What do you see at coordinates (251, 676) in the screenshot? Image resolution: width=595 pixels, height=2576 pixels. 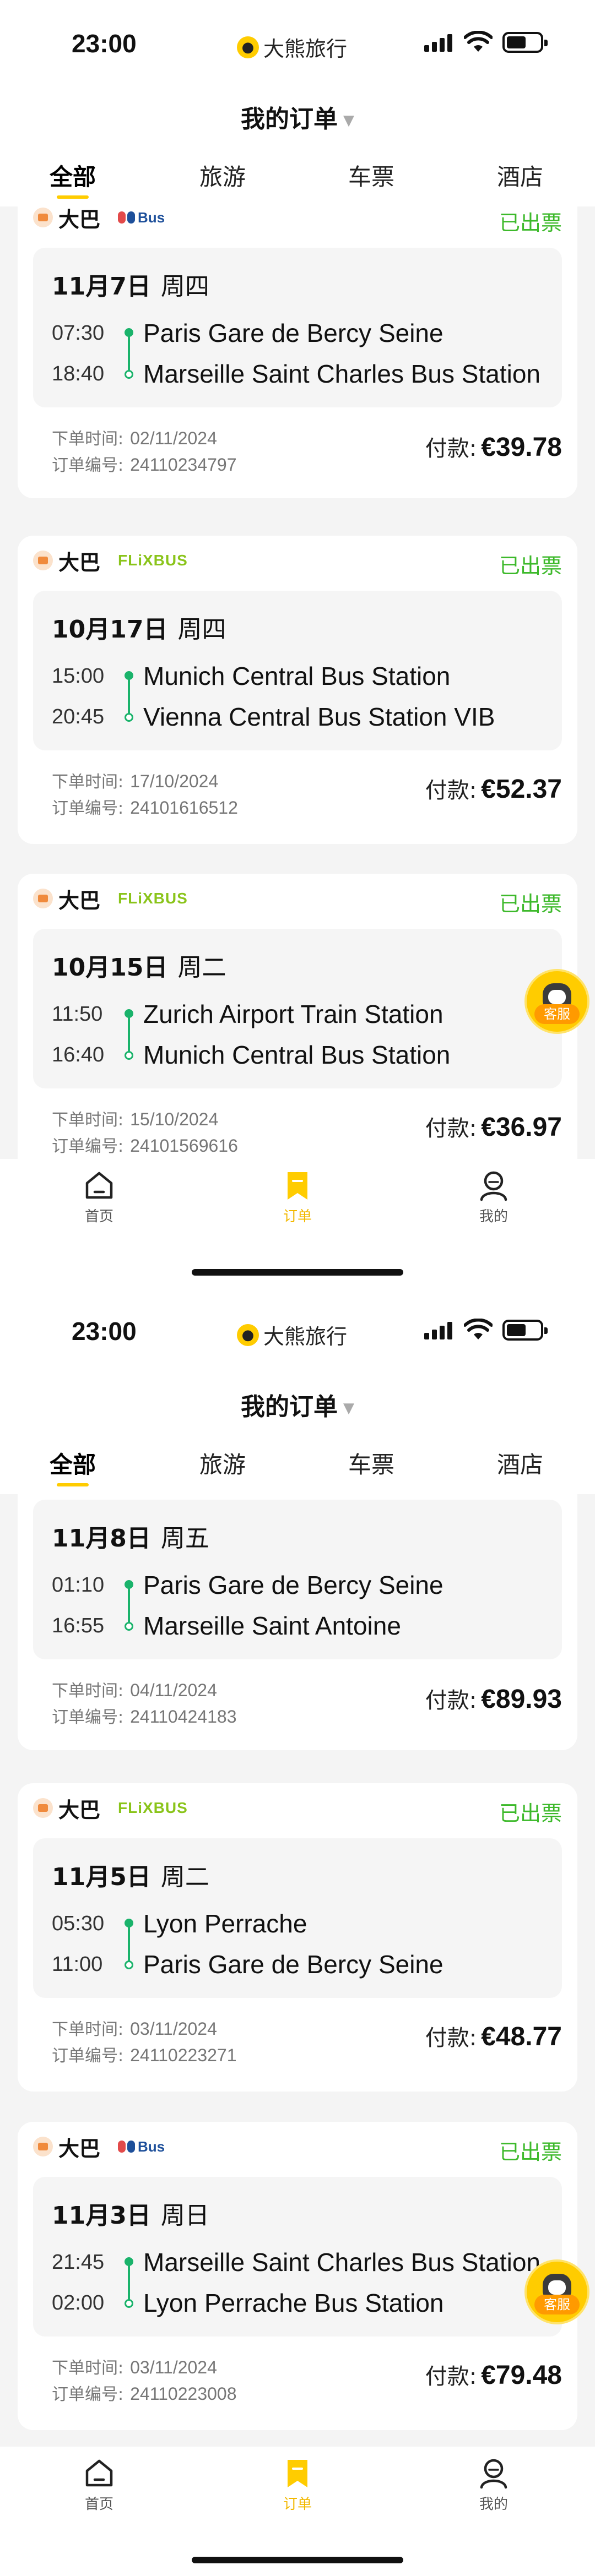 I see `departure-row: 15:00 Munich Central Bus Station` at bounding box center [251, 676].